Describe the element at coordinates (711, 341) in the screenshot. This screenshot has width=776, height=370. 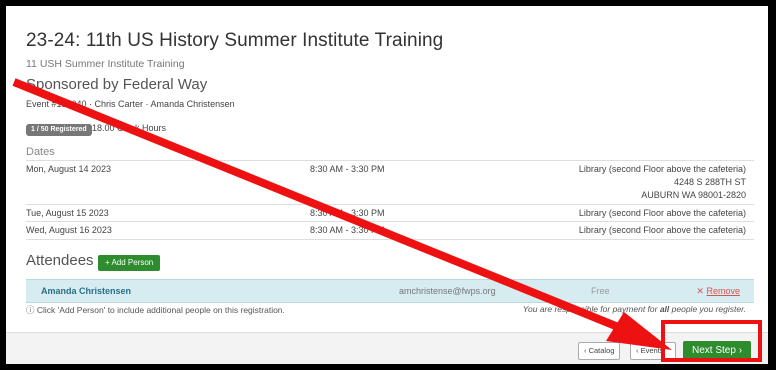
I see `next-step-highlight-box` at that location.